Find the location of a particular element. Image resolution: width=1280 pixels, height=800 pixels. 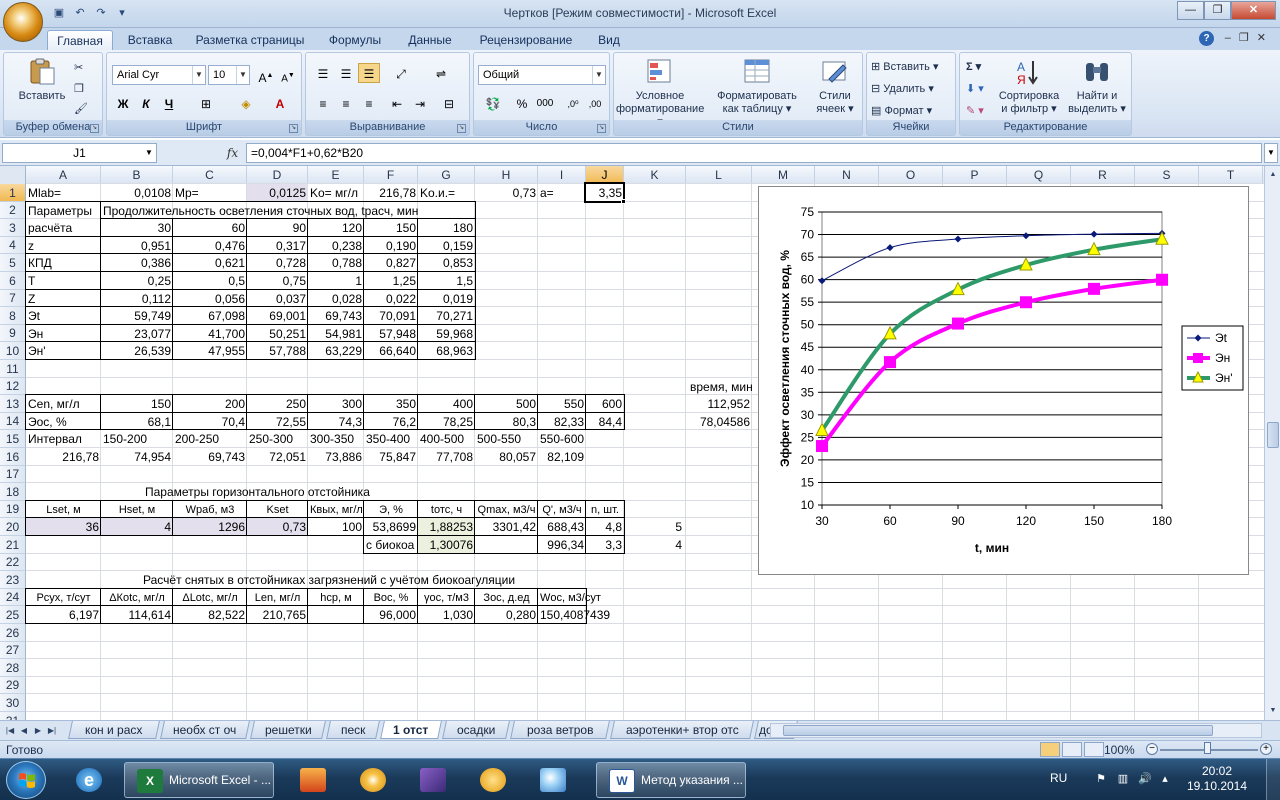

cell-a19: Lset, м is located at coordinates (63, 510).